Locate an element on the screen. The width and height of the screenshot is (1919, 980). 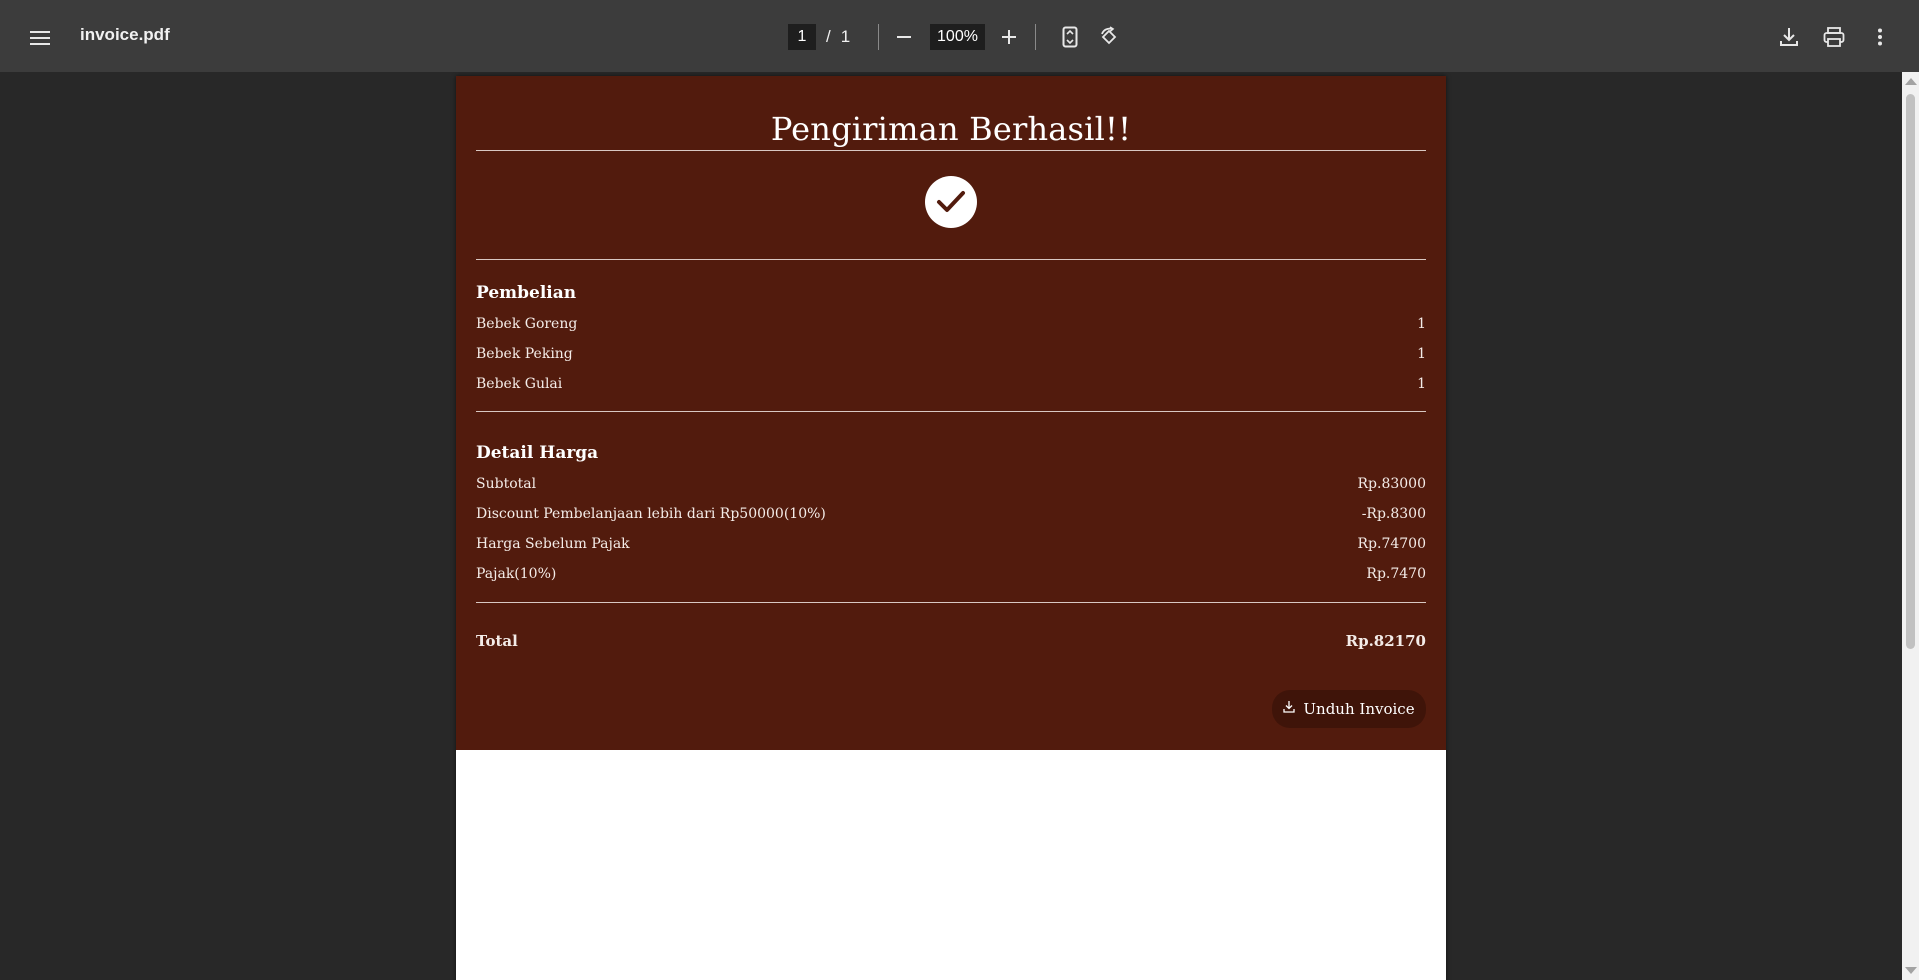
total-pages: 1 is located at coordinates (845, 36).